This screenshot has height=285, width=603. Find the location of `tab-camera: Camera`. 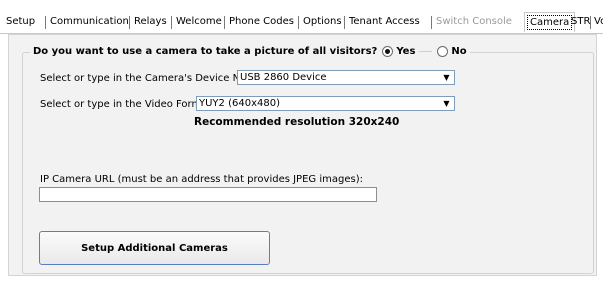

tab-camera: Camera is located at coordinates (550, 22).